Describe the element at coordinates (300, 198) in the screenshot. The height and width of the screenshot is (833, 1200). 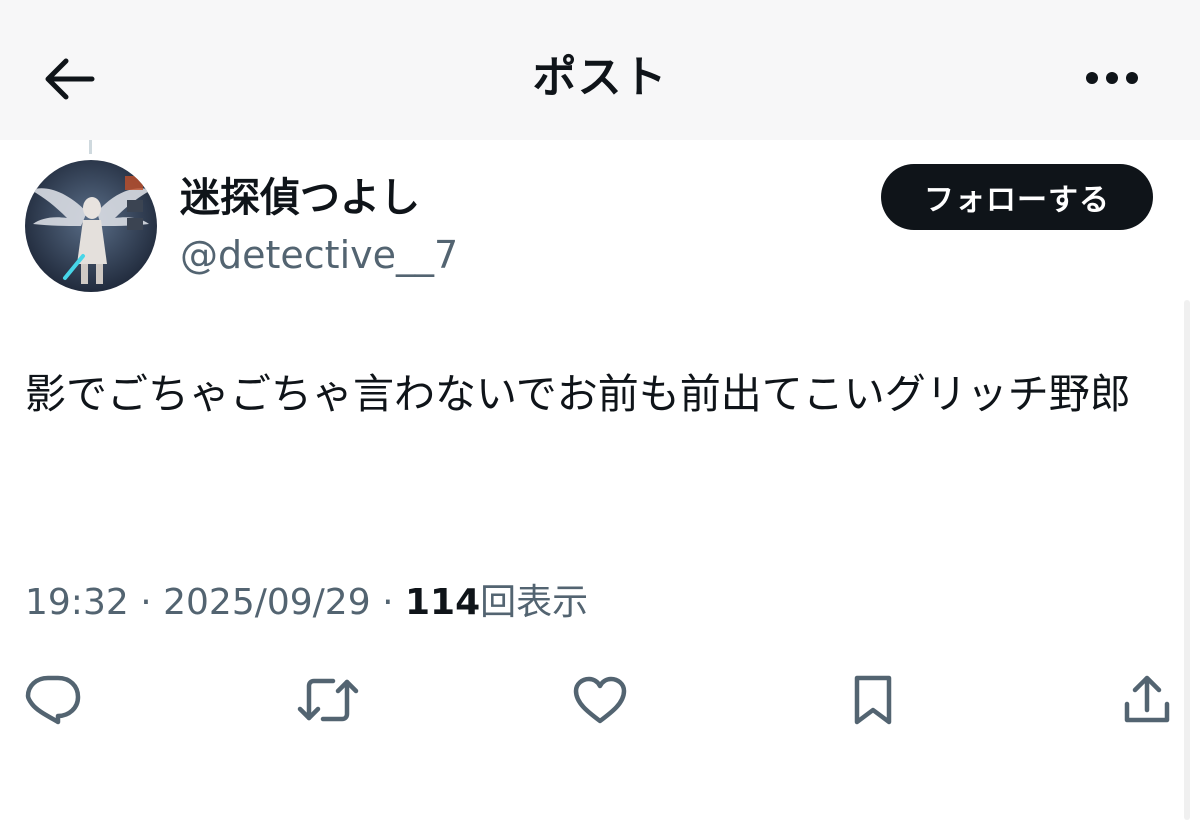
I see `author-display-name: 迷探偵つよし` at that location.